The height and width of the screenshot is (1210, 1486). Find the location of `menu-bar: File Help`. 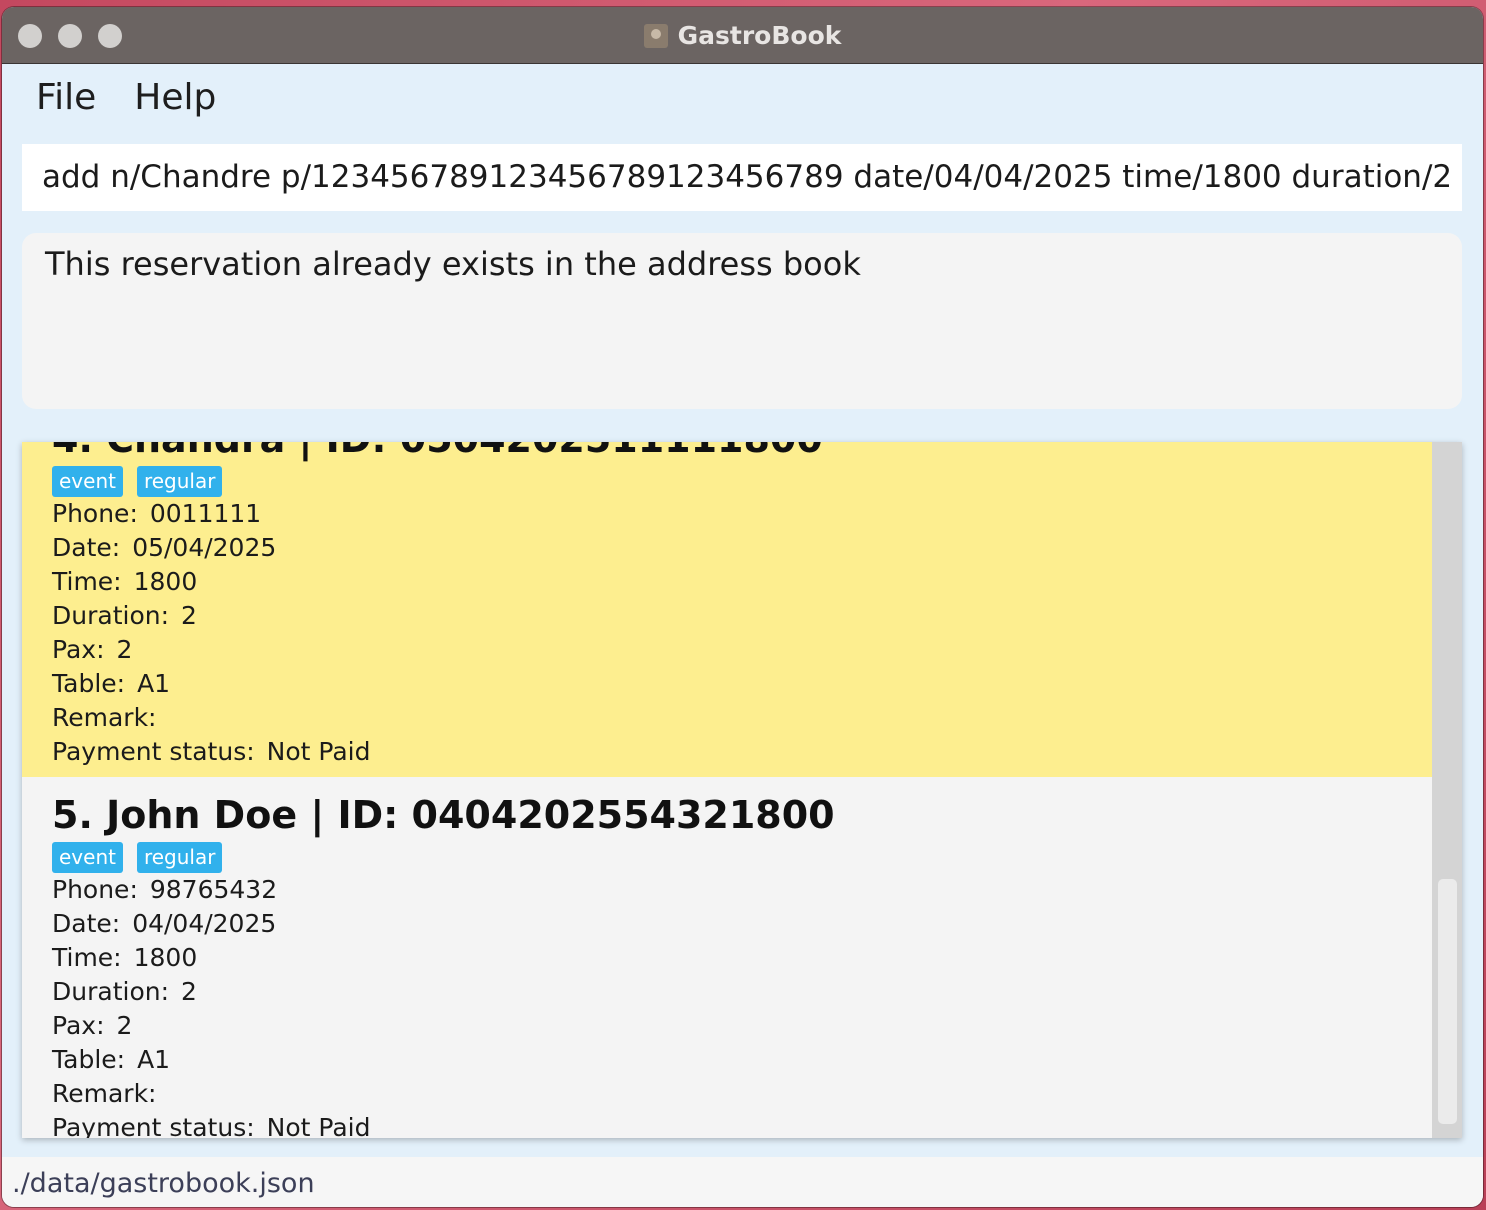

menu-bar: File Help is located at coordinates (126, 100).